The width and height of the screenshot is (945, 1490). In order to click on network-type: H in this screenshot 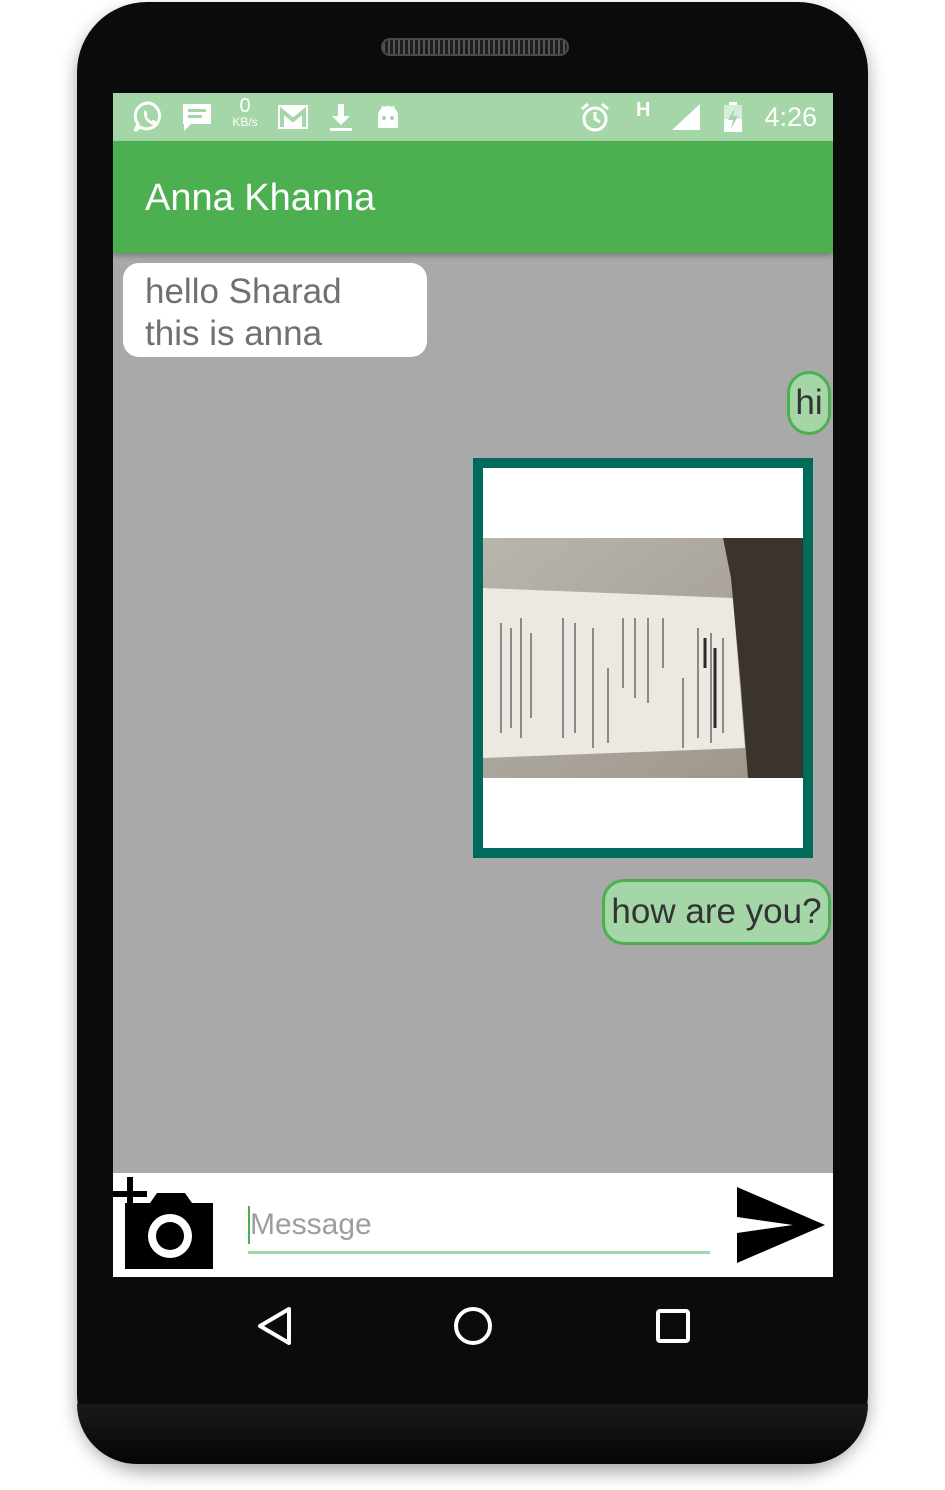, I will do `click(643, 110)`.